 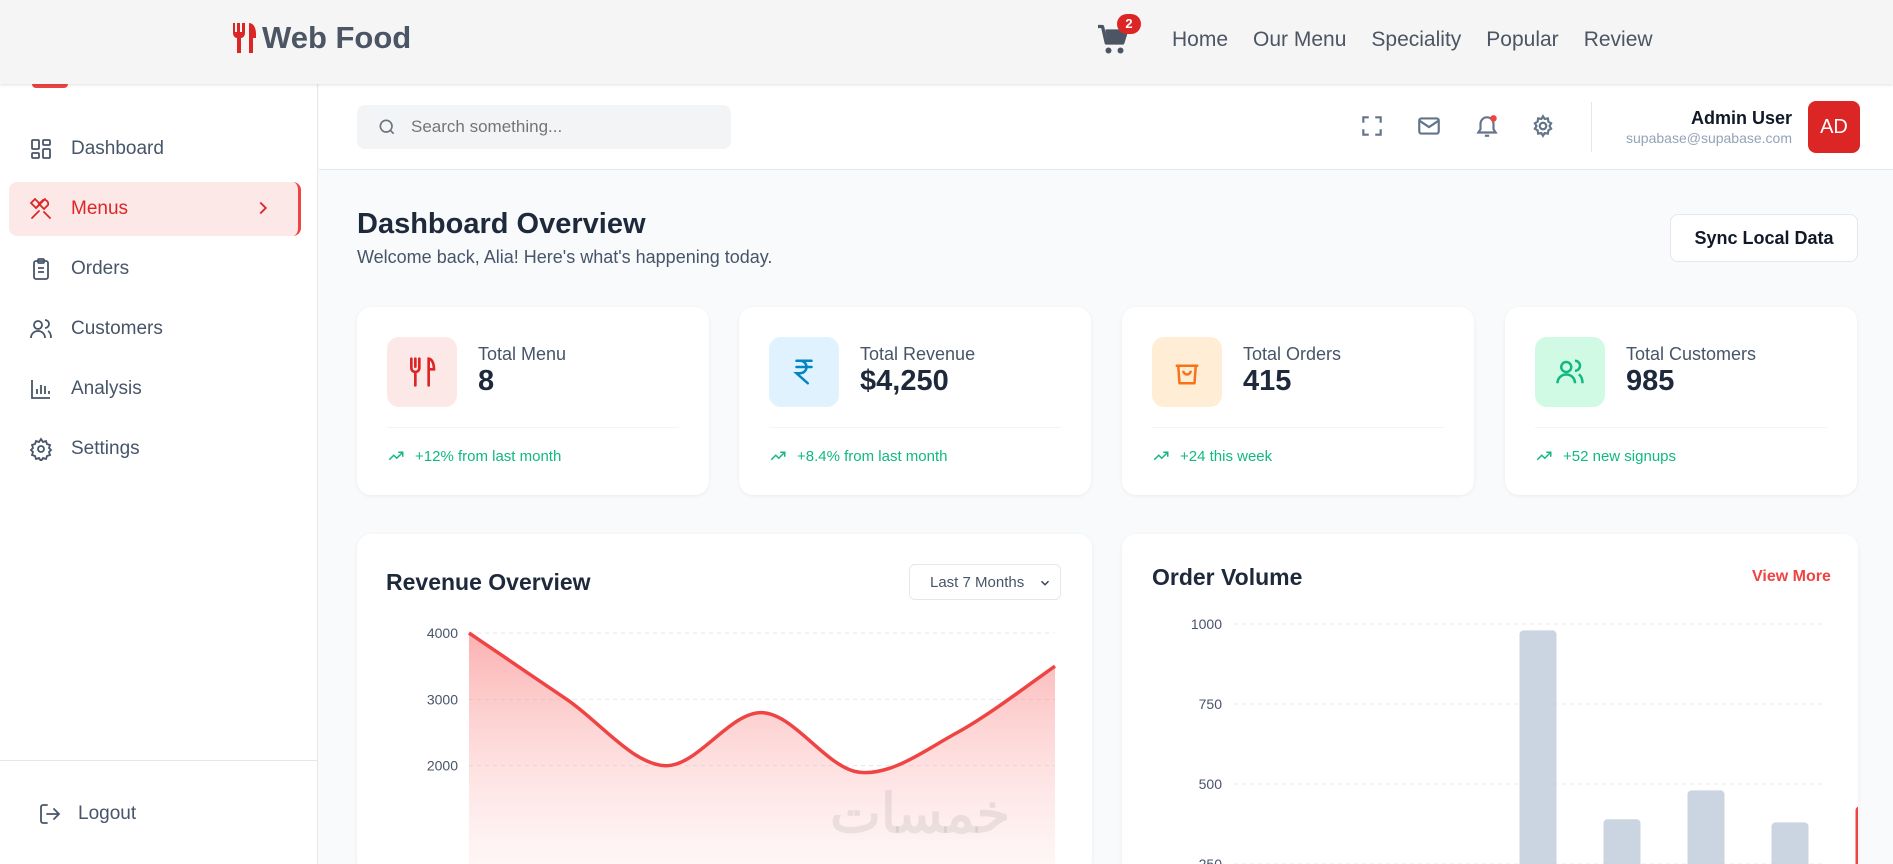 I want to click on stat-trend-text: +24 this week, so click(x=1226, y=456).